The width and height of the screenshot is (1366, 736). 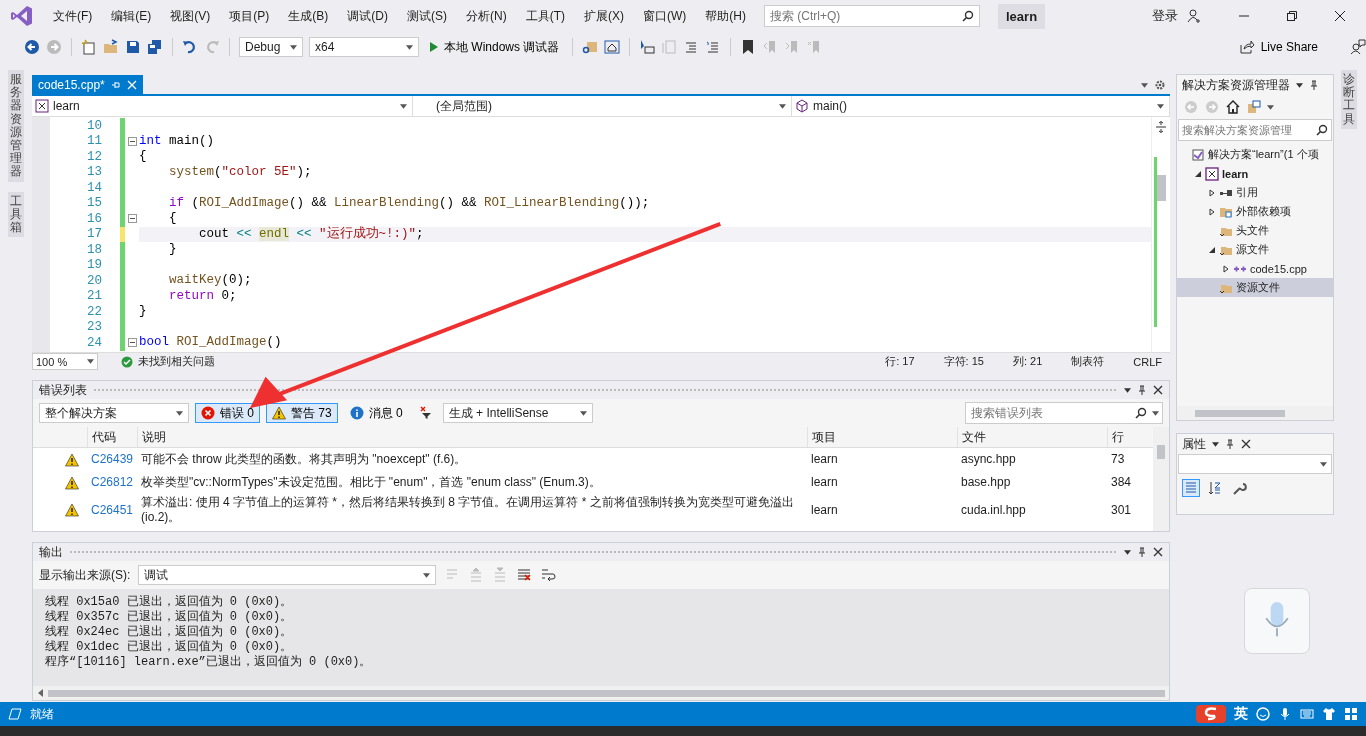 What do you see at coordinates (1255, 249) in the screenshot?
I see `tree-item: 源文件` at bounding box center [1255, 249].